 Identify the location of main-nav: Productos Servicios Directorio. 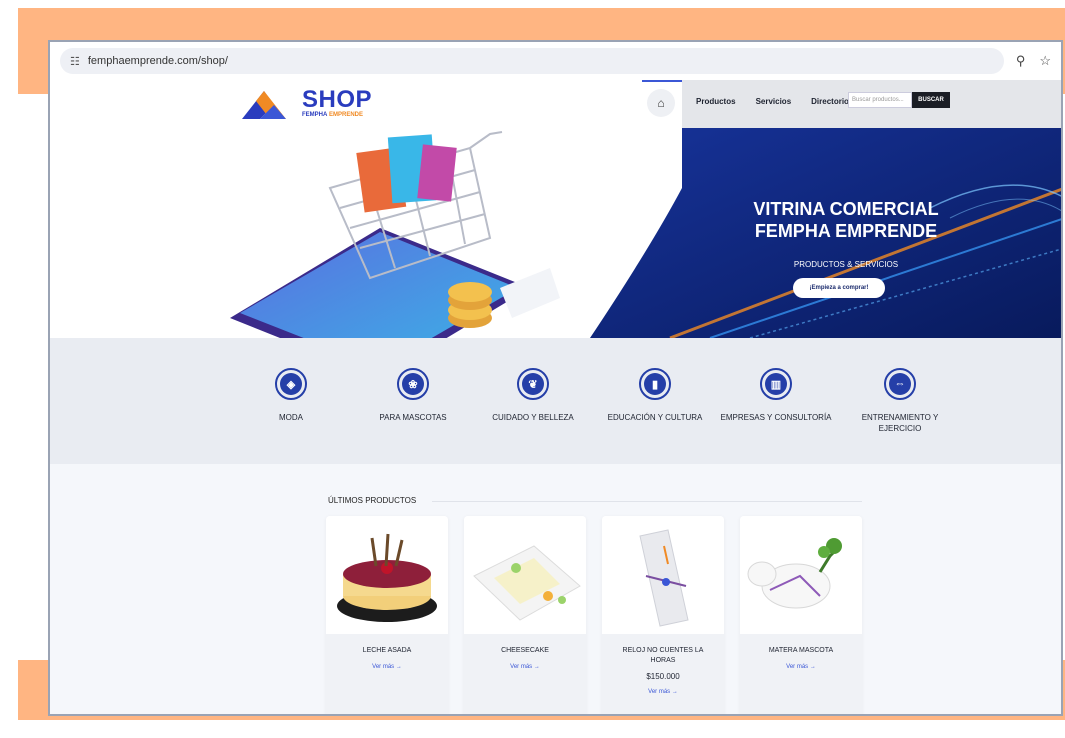
(772, 101).